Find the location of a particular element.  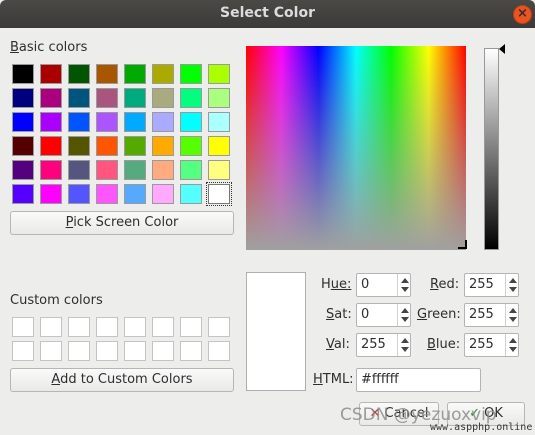

pick-screen-color-button: Pick Screen Color is located at coordinates (122, 223).